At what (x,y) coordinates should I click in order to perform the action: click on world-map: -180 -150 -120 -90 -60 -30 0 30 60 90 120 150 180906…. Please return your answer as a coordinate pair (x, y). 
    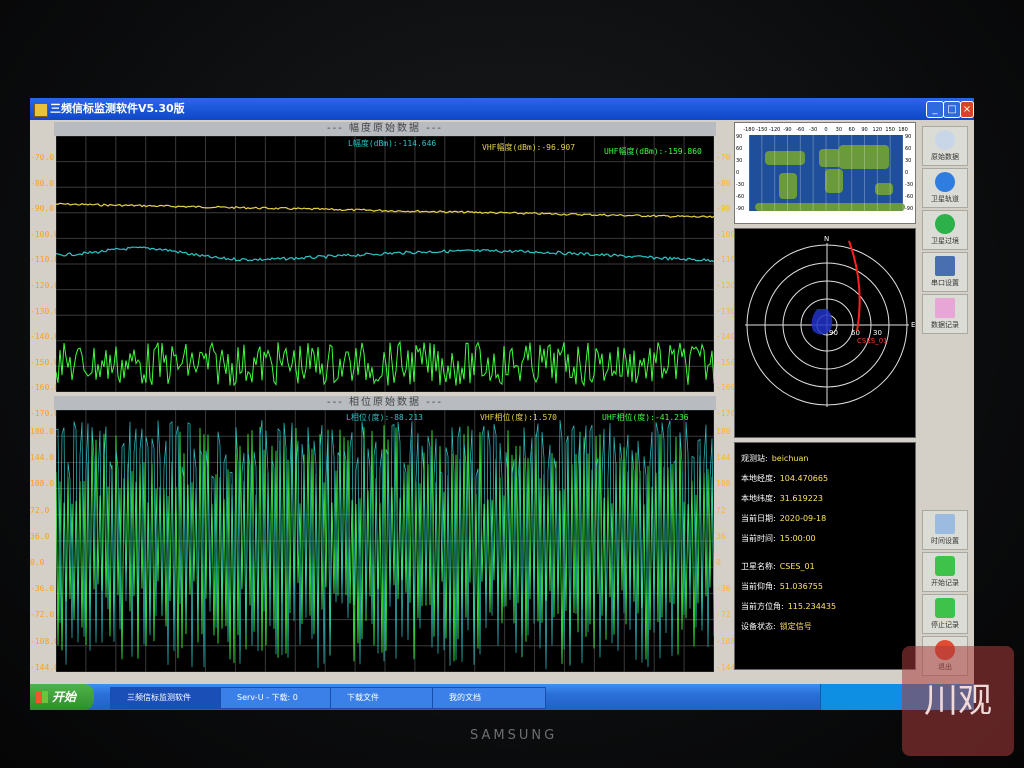
    Looking at the image, I should click on (825, 173).